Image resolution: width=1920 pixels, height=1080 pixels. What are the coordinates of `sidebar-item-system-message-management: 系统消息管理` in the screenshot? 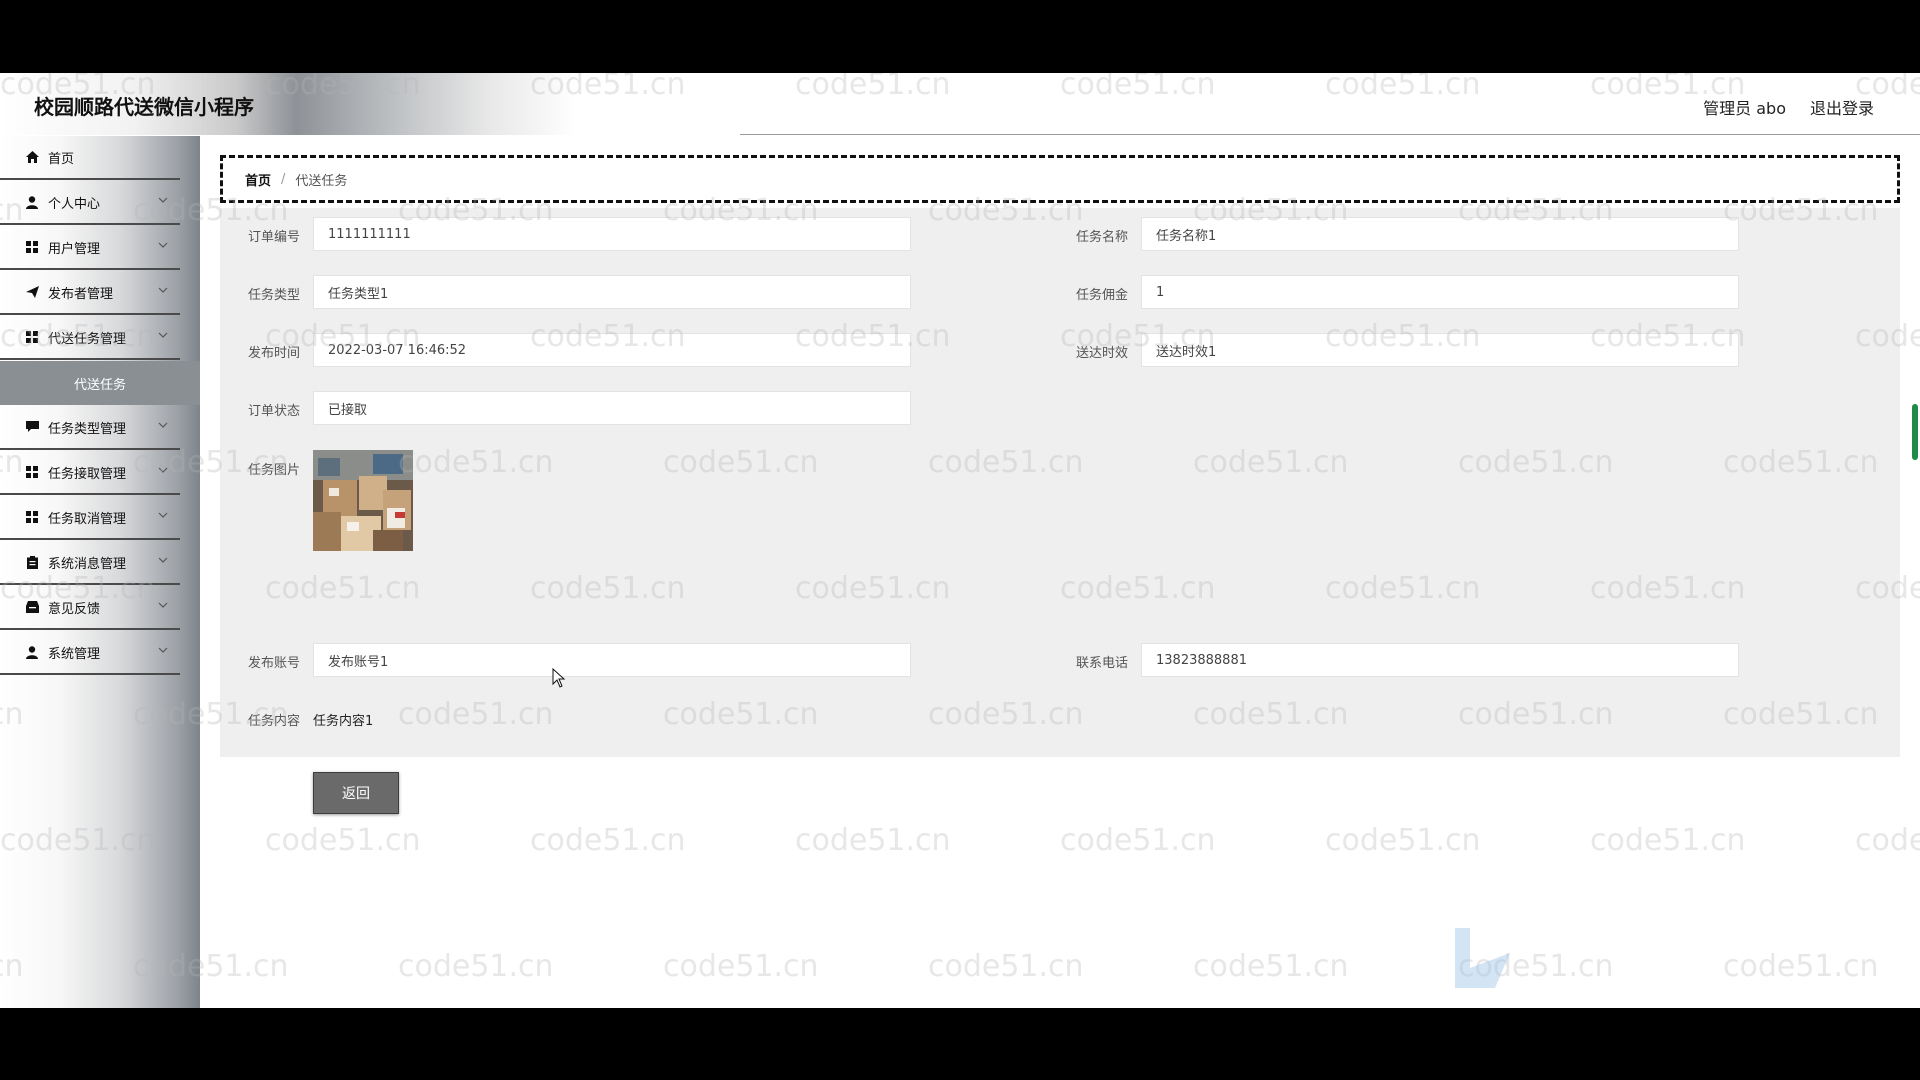 It's located at (90, 563).